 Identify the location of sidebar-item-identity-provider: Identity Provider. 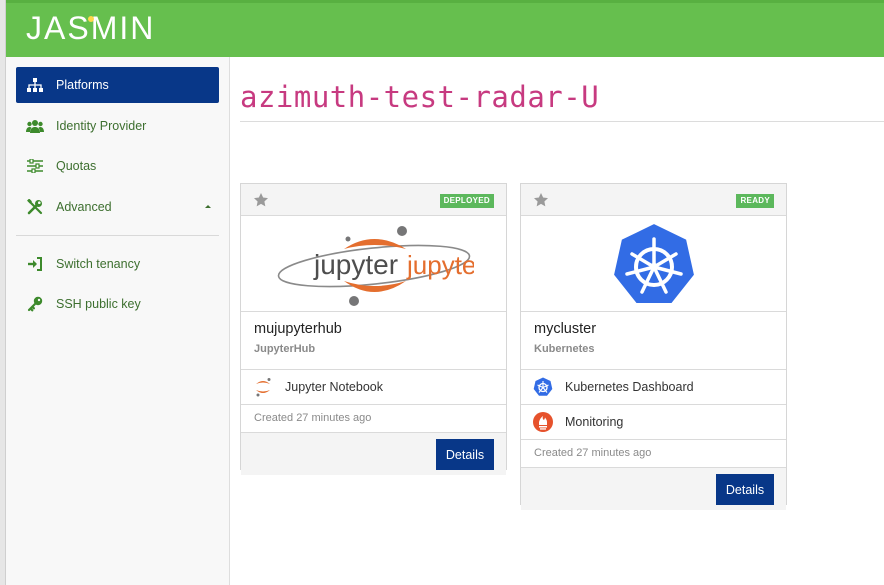
(117, 126).